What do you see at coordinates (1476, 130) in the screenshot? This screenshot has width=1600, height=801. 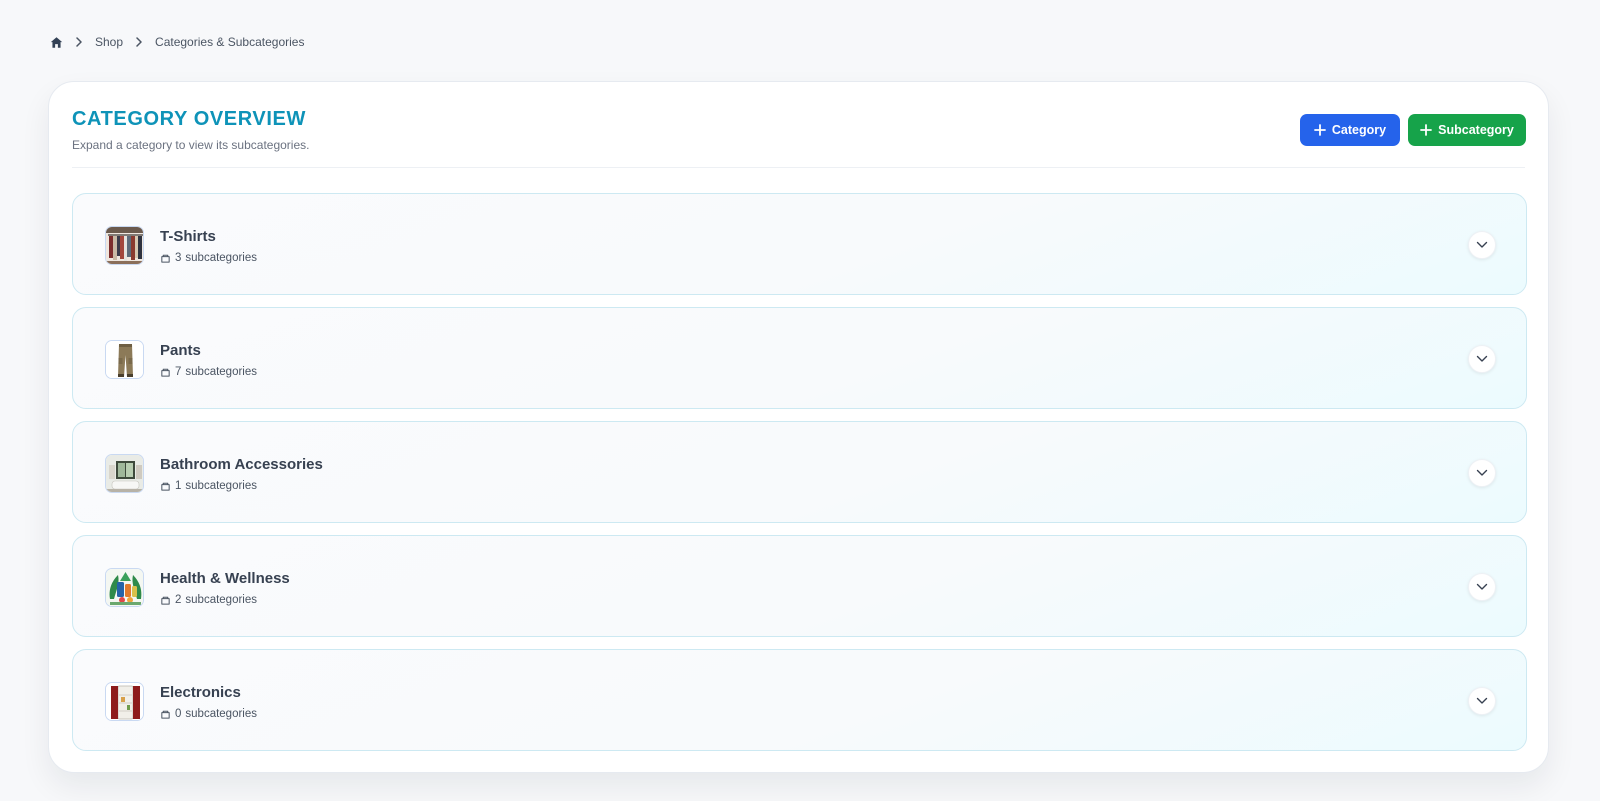 I see `add-subcategory-label: Subcategory` at bounding box center [1476, 130].